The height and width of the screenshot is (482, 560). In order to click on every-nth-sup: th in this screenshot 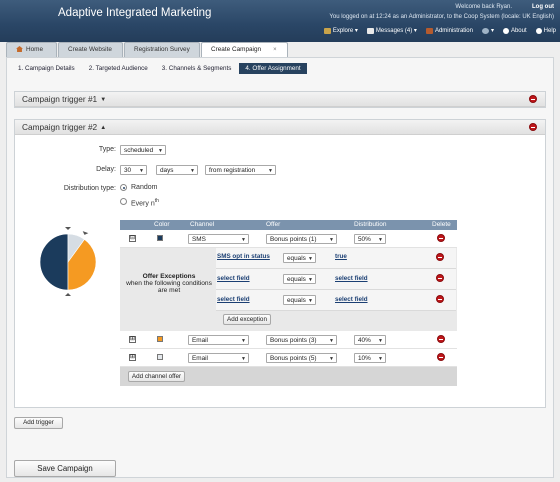, I will do `click(156, 201)`.